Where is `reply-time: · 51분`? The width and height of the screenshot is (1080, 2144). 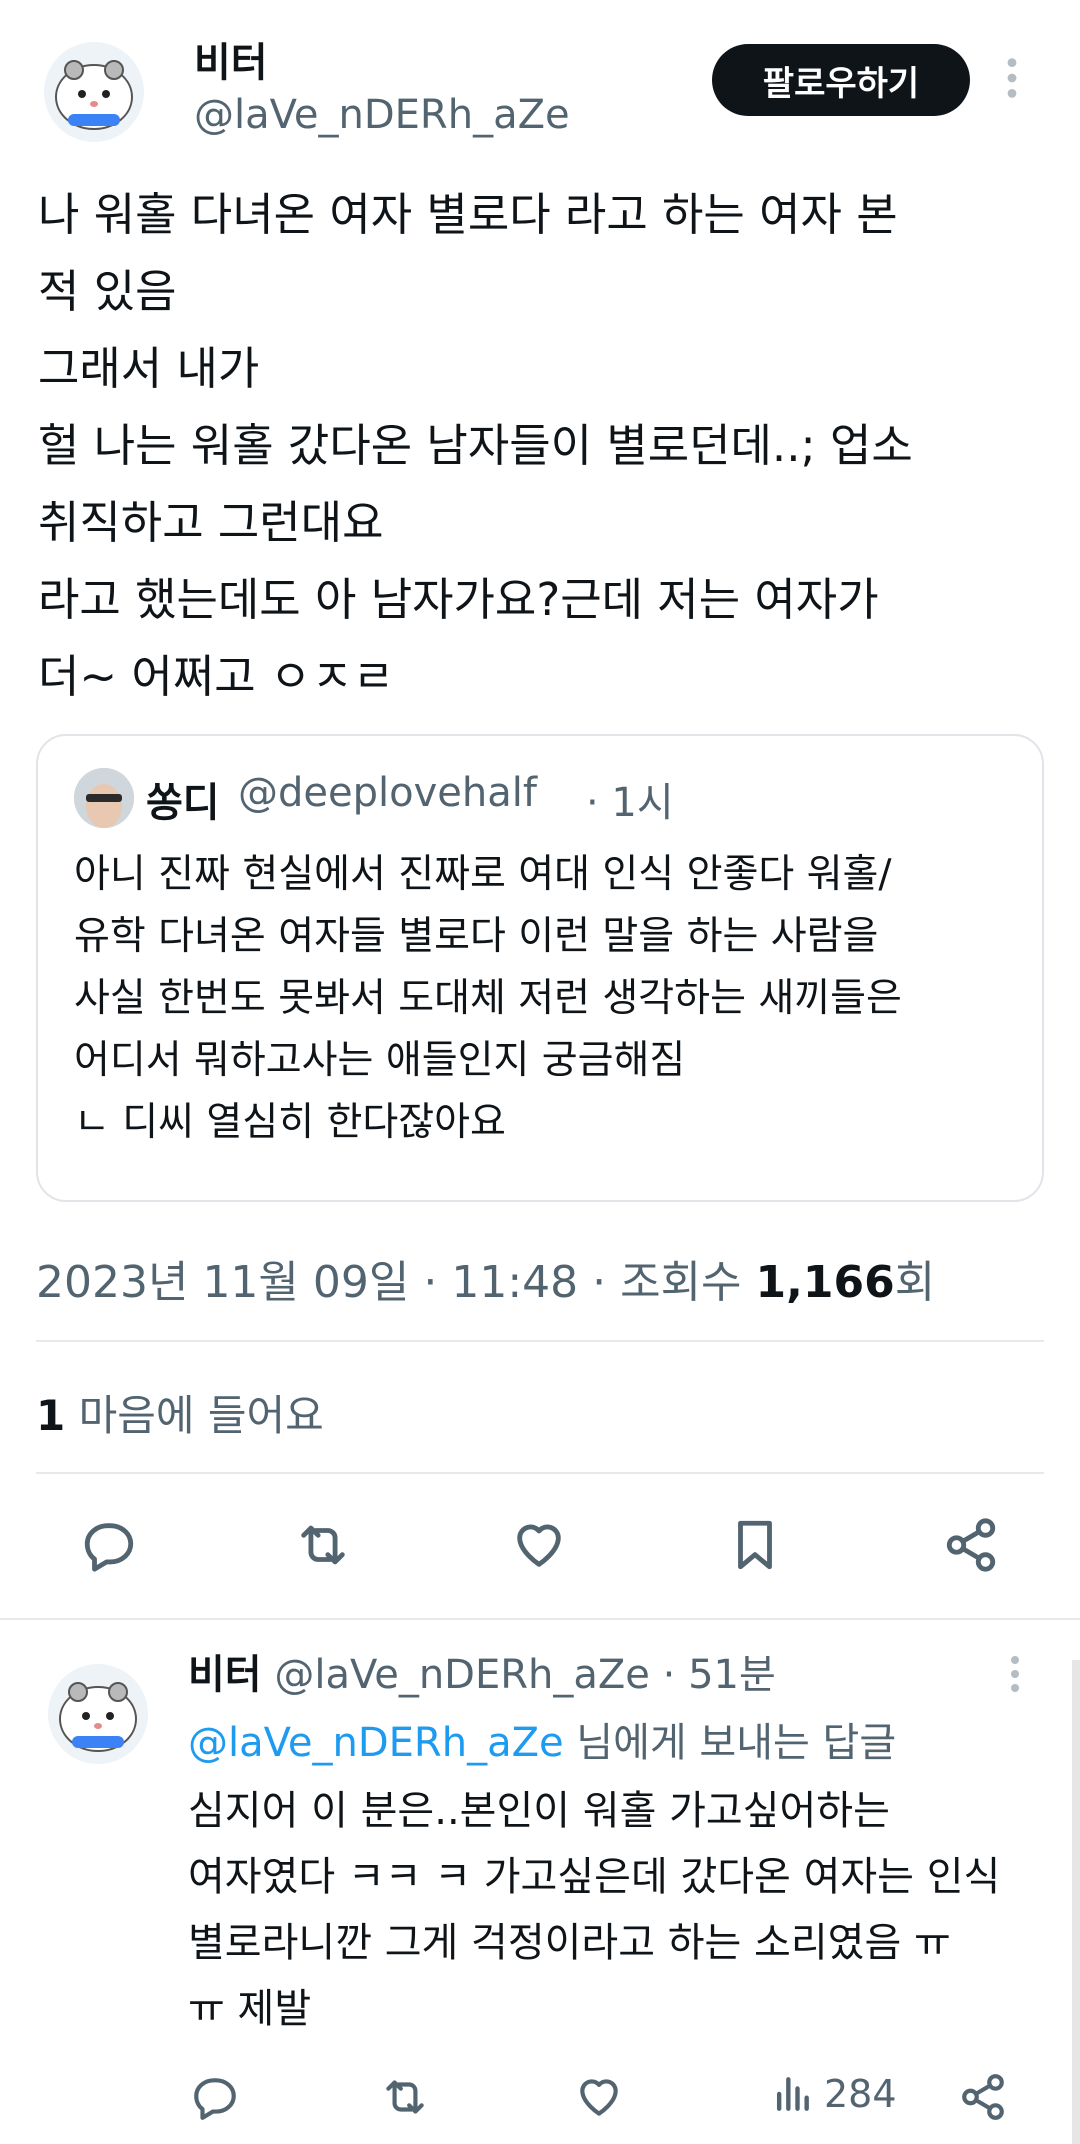 reply-time: · 51분 is located at coordinates (719, 1675).